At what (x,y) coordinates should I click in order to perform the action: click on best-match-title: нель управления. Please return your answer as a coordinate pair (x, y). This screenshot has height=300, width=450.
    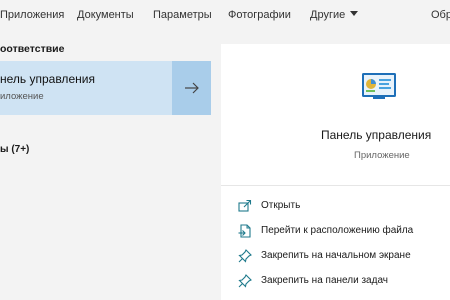
    Looking at the image, I should click on (47, 79).